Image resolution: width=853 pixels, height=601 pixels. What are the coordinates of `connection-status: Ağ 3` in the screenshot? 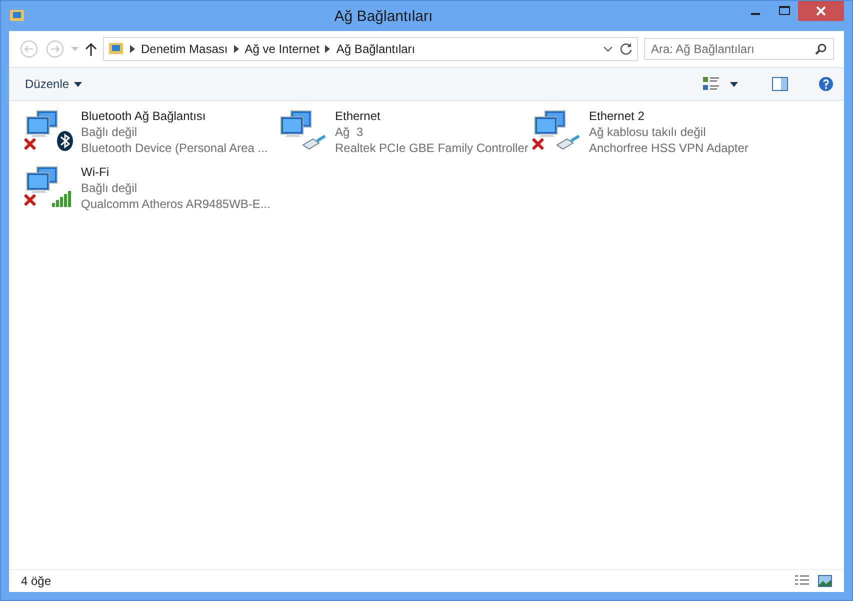 It's located at (349, 132).